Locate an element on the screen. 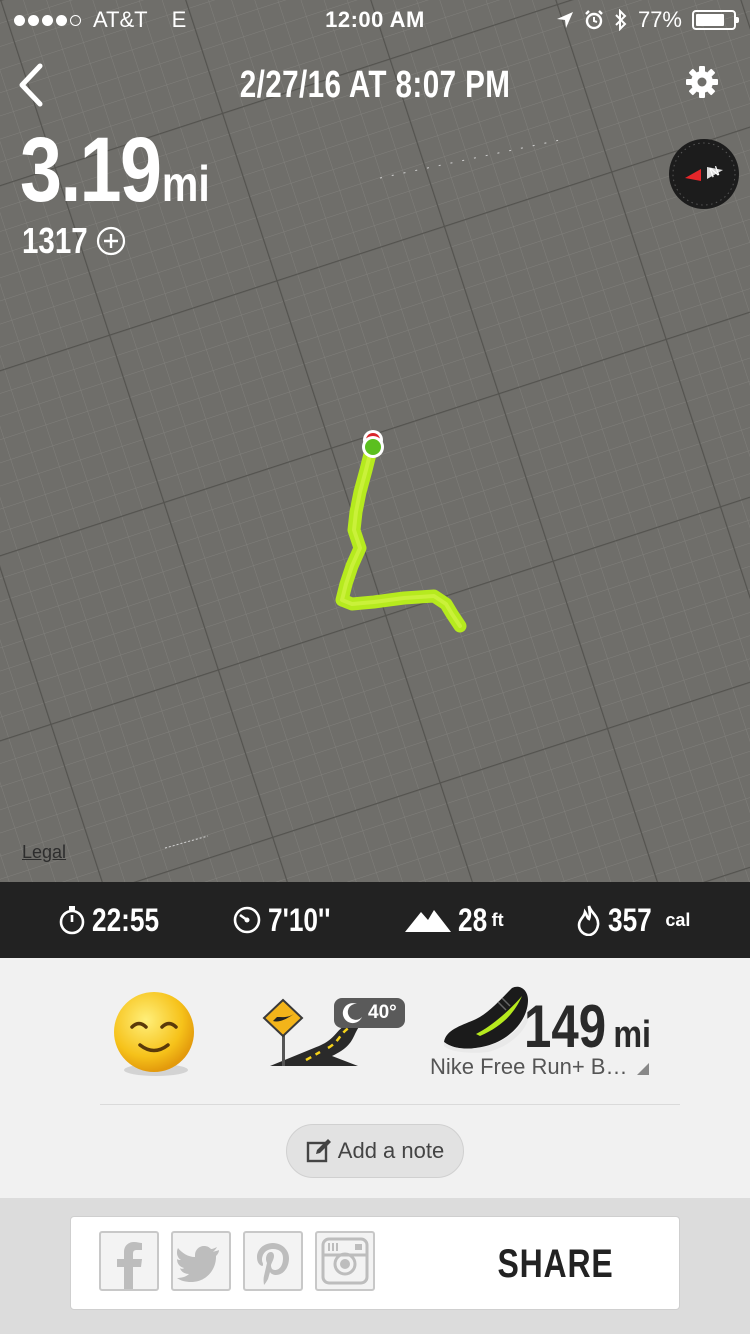  weather-badge: 40° is located at coordinates (369, 1013).